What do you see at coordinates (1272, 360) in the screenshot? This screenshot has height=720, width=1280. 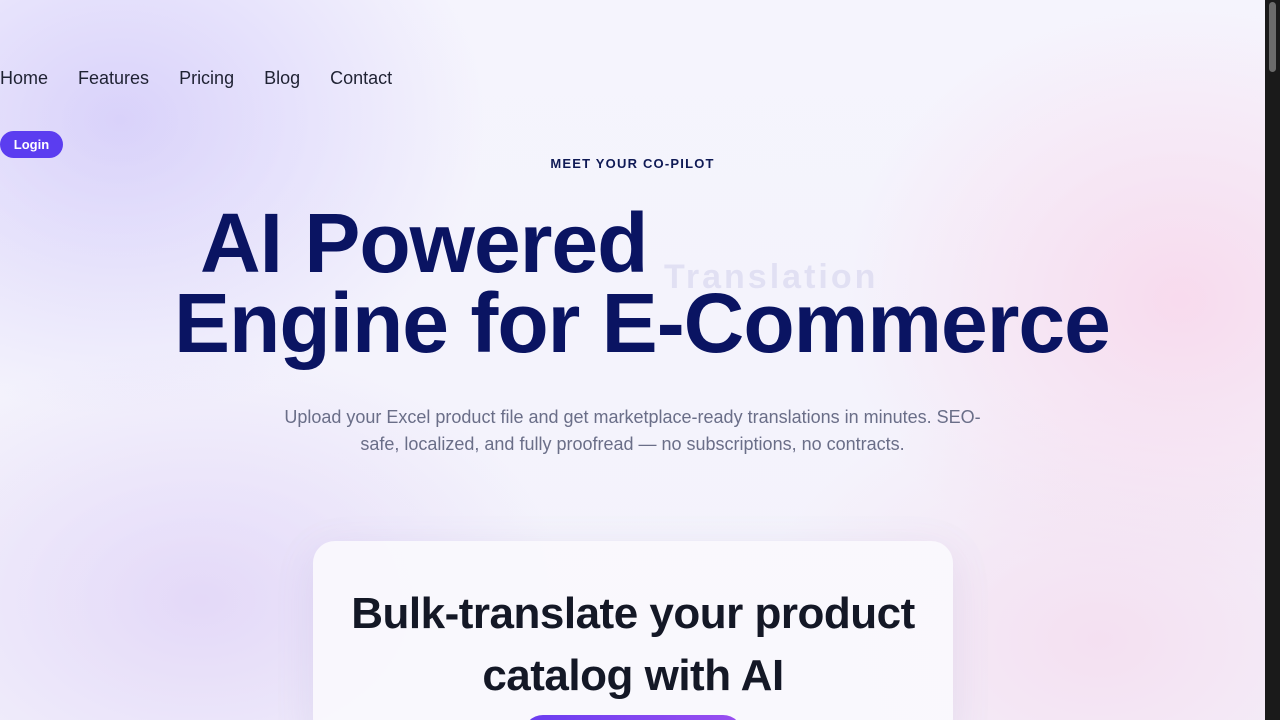 I see `page-scrollbar` at bounding box center [1272, 360].